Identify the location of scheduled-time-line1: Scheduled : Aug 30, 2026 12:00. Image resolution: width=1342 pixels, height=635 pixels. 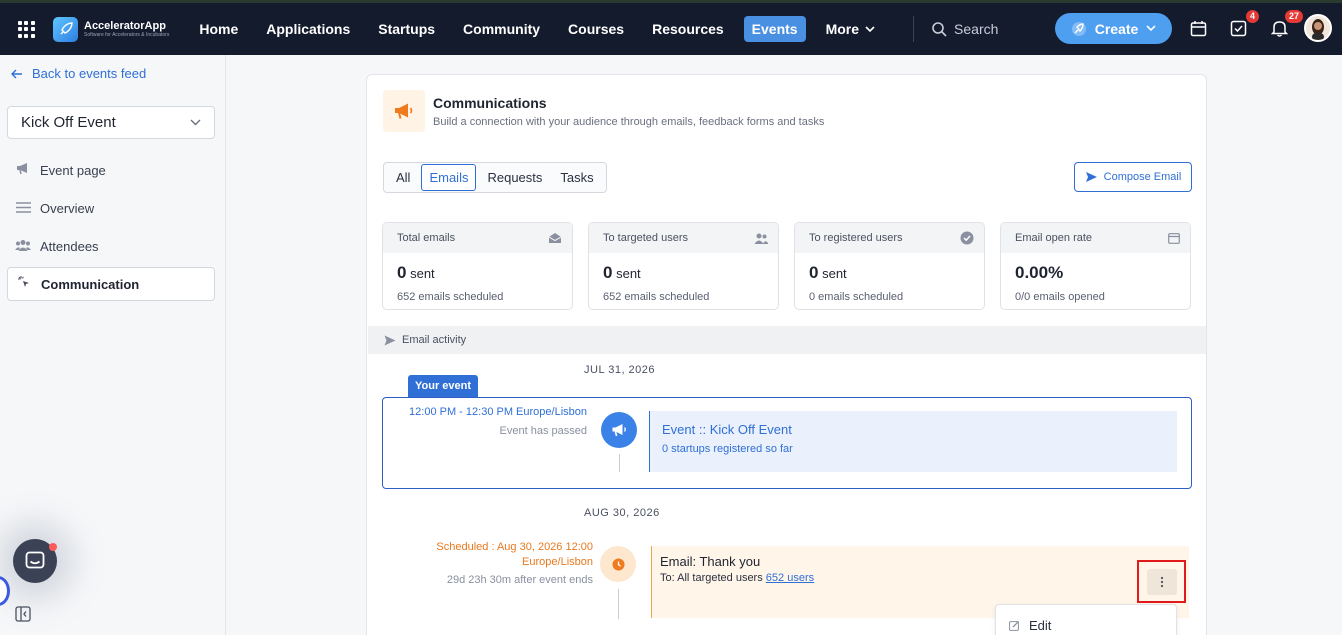
(514, 547).